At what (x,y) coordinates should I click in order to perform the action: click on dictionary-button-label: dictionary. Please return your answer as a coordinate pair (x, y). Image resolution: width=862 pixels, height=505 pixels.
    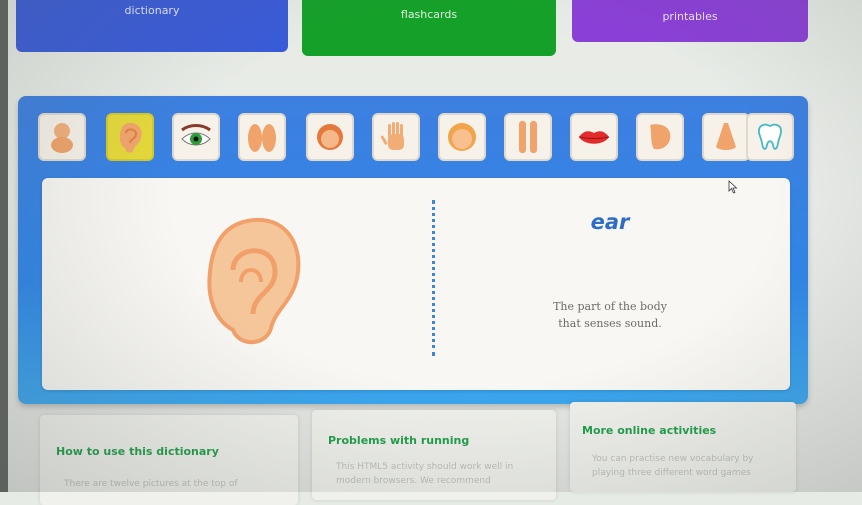
    Looking at the image, I should click on (152, 10).